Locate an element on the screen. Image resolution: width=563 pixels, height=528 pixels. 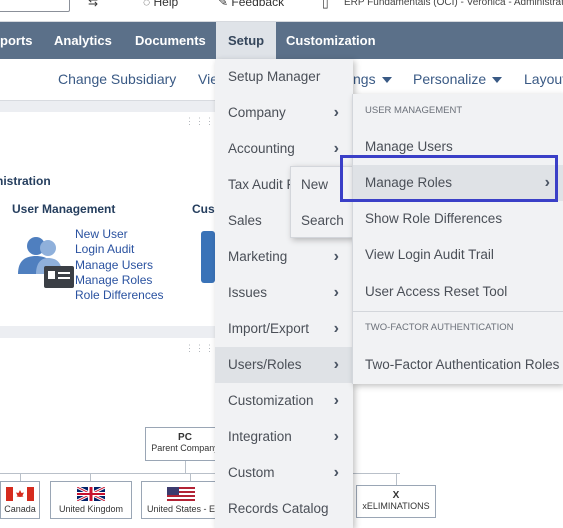
org-node-name: United States - E is located at coordinates (181, 509).